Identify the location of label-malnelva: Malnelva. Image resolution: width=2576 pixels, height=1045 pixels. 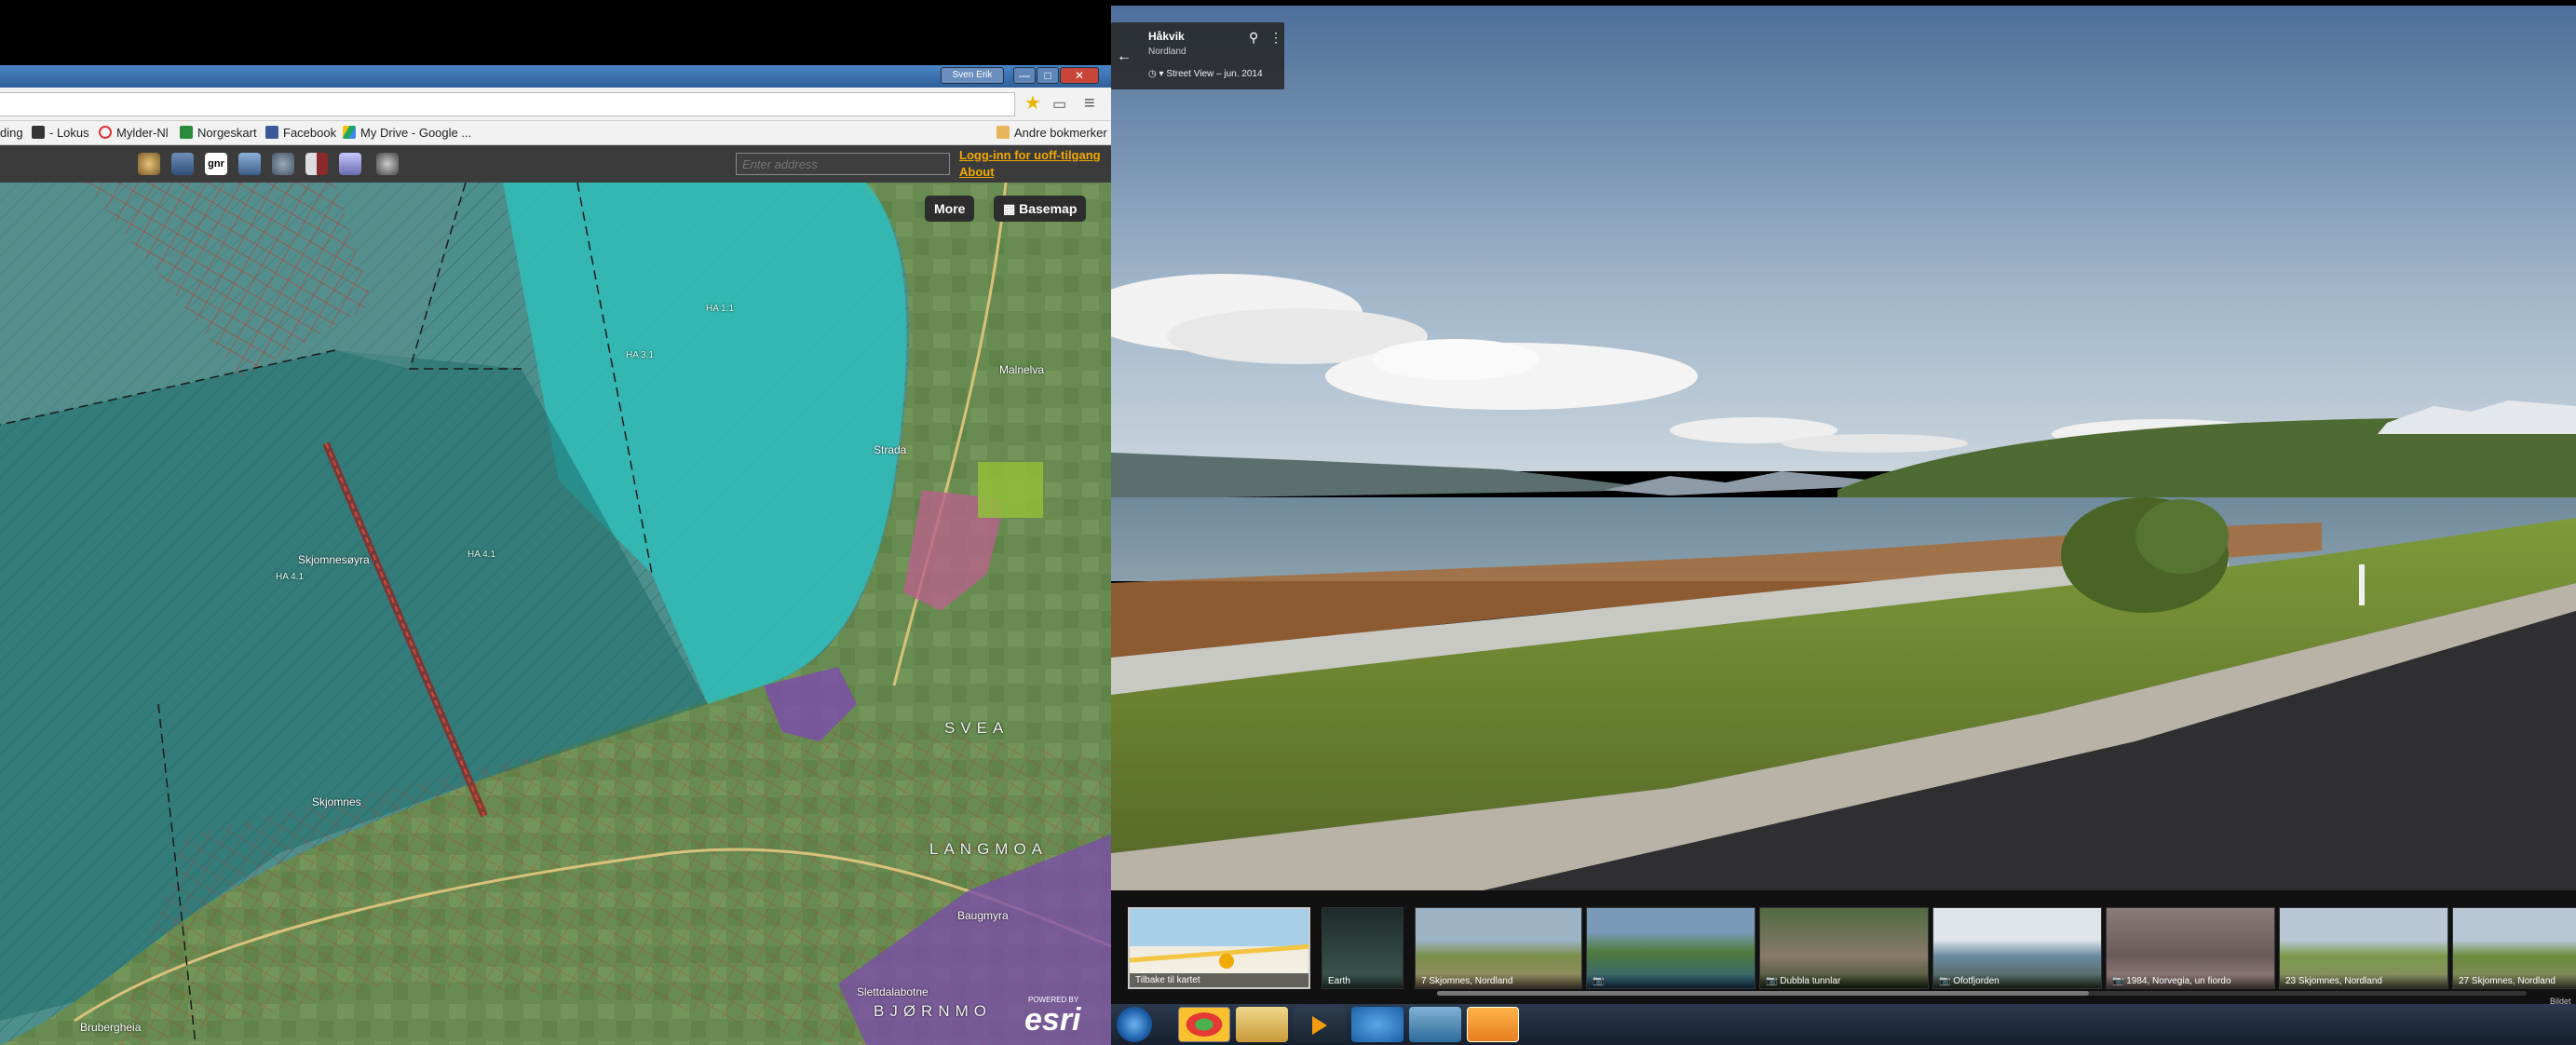
(1022, 369).